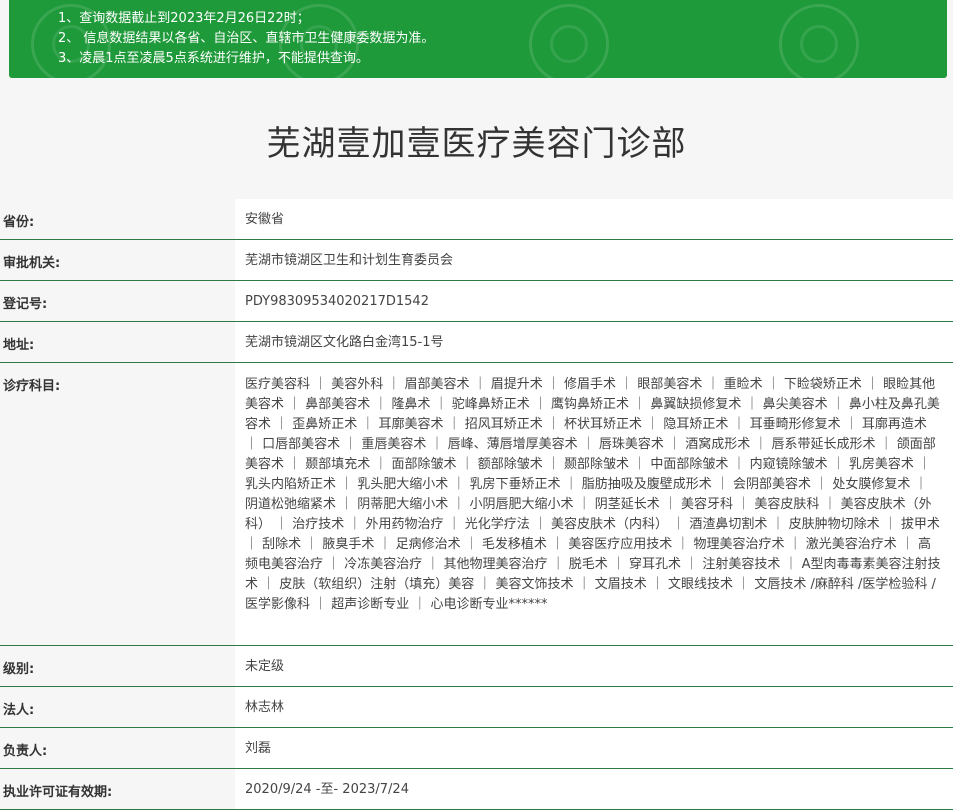 The height and width of the screenshot is (810, 953). Describe the element at coordinates (476, 144) in the screenshot. I see `page-title: 芜湖壹加壹医疗美容门诊部` at that location.